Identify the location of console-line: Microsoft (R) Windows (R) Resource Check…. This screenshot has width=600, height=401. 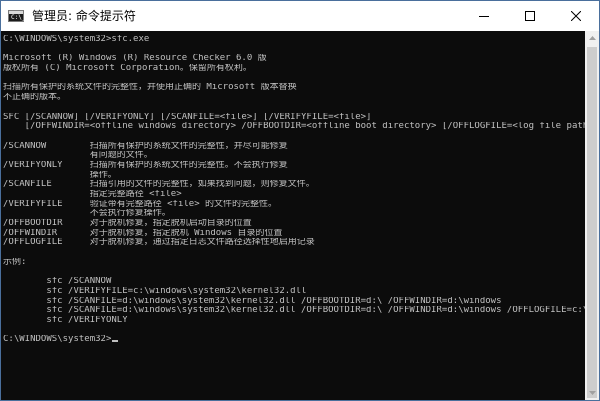
(135, 59).